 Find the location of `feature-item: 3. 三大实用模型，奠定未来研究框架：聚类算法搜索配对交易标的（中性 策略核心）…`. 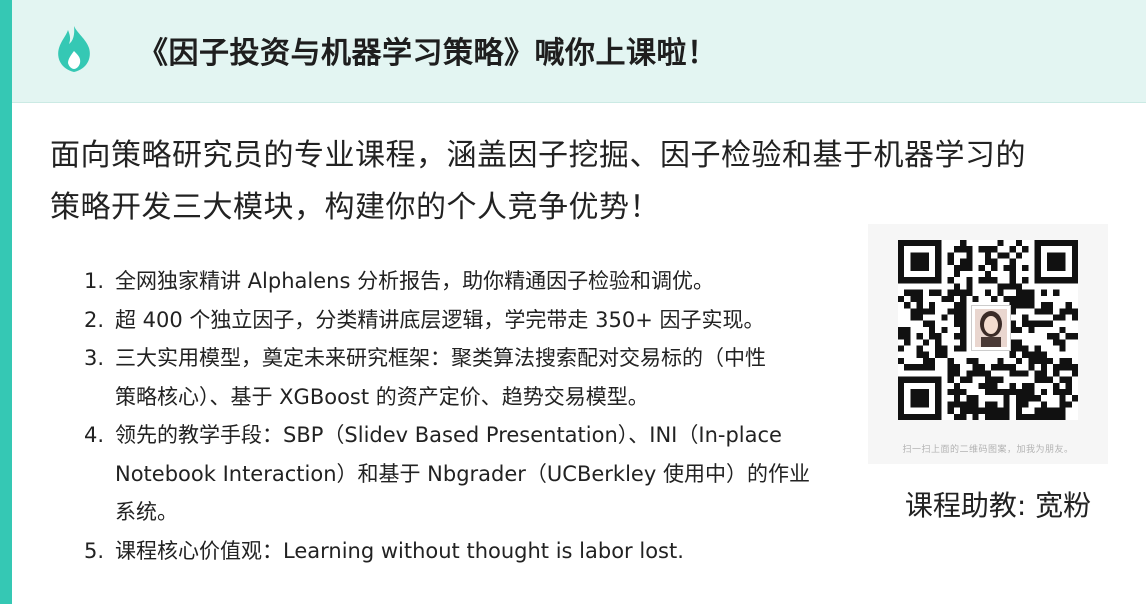

feature-item: 3. 三大实用模型，奠定未来研究框架：聚类算法搜索配对交易标的（中性 策略核心）… is located at coordinates (479, 377).